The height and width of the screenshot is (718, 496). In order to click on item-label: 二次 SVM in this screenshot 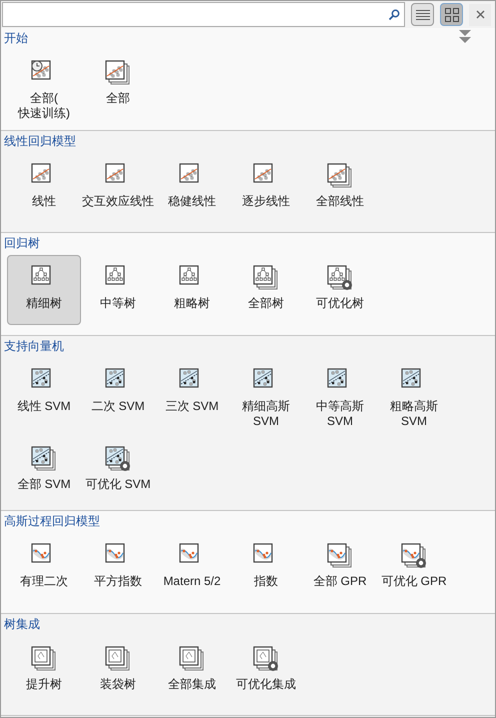, I will do `click(118, 406)`.